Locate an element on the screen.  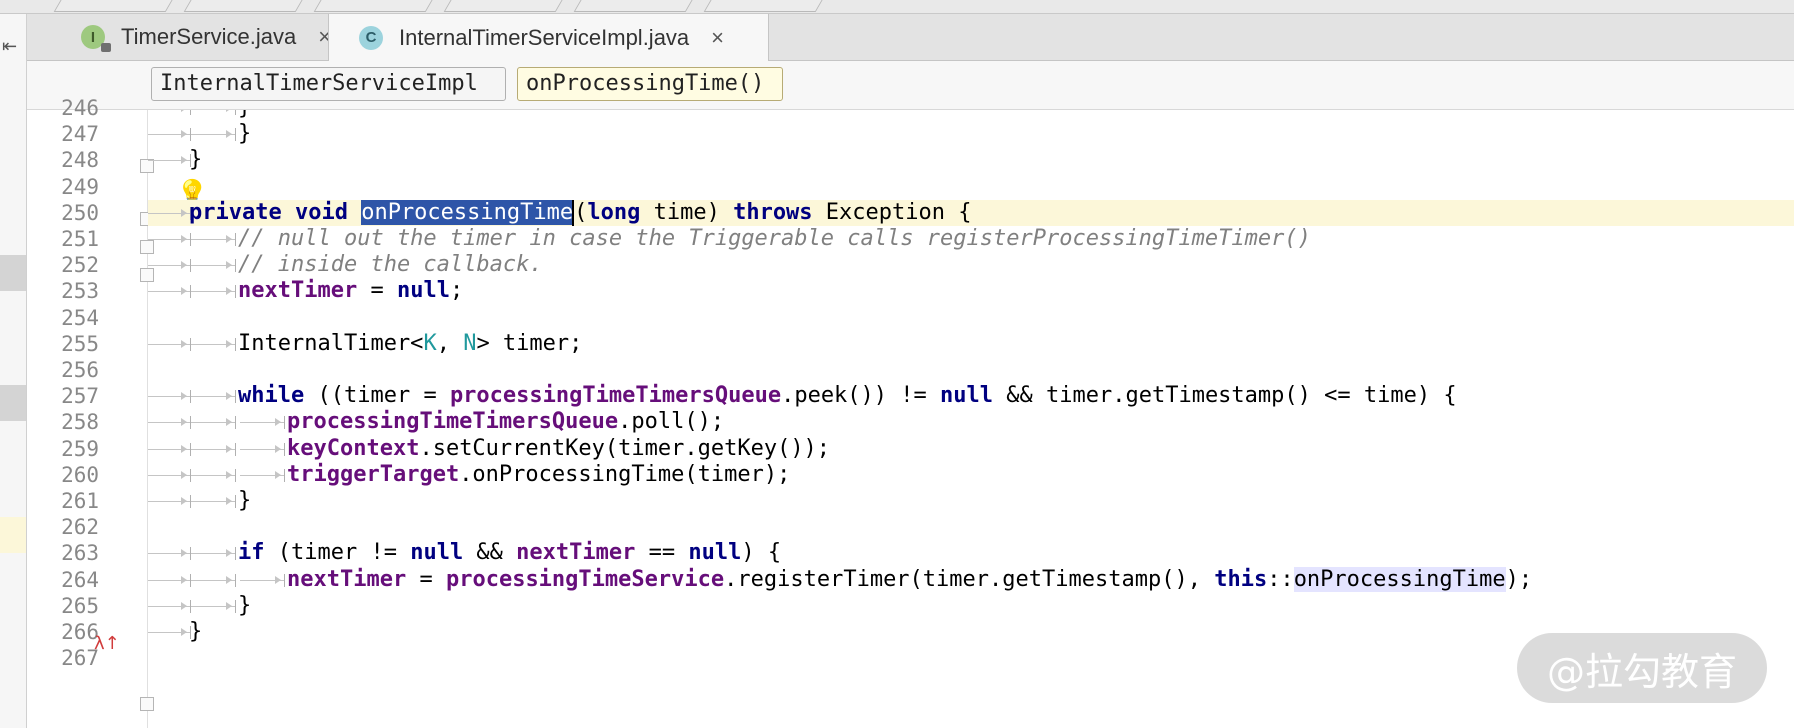
line-number: 265 is located at coordinates (80, 605).